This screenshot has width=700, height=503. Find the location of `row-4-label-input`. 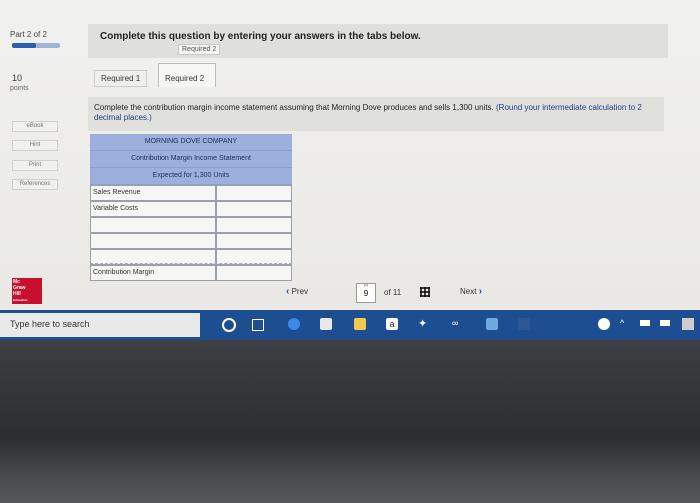

row-4-label-input is located at coordinates (153, 241).